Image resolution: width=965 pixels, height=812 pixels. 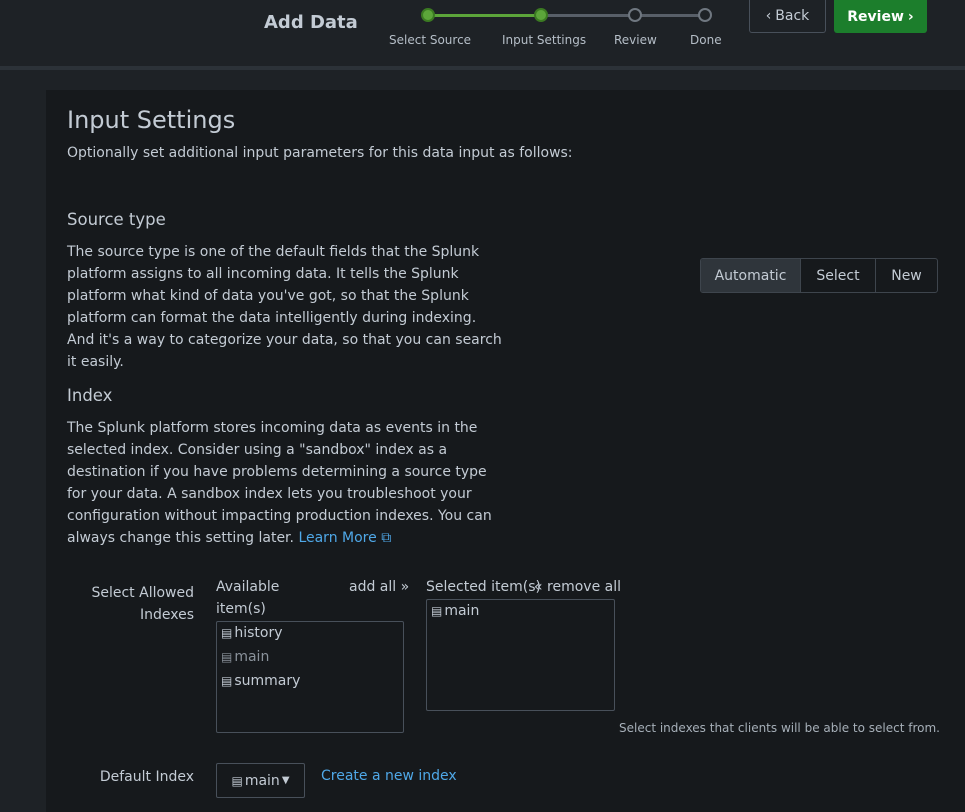 I want to click on create-new-index-link: Create a new index, so click(x=389, y=776).